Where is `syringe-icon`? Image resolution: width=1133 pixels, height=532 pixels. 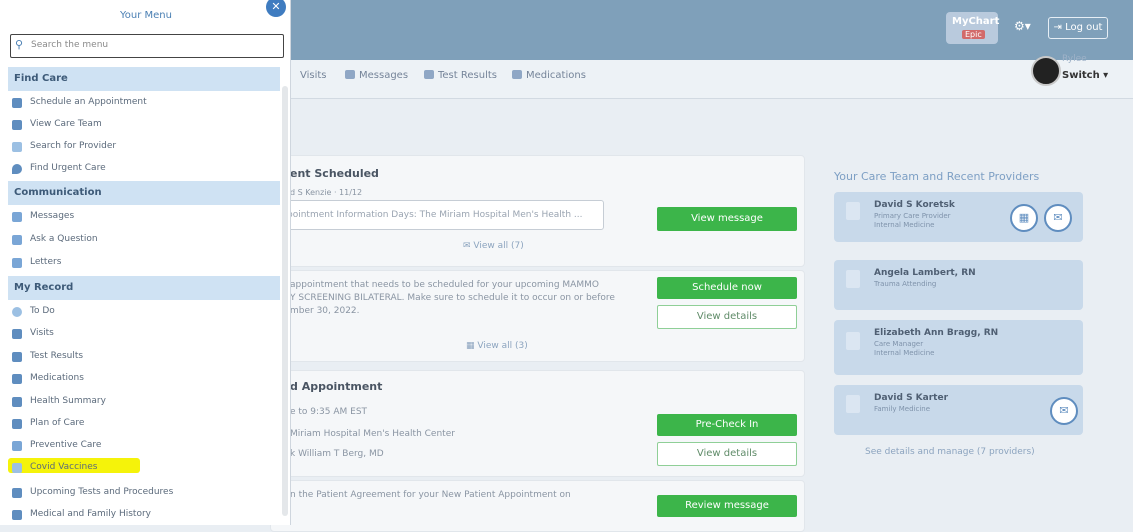
syringe-icon is located at coordinates (17, 468).